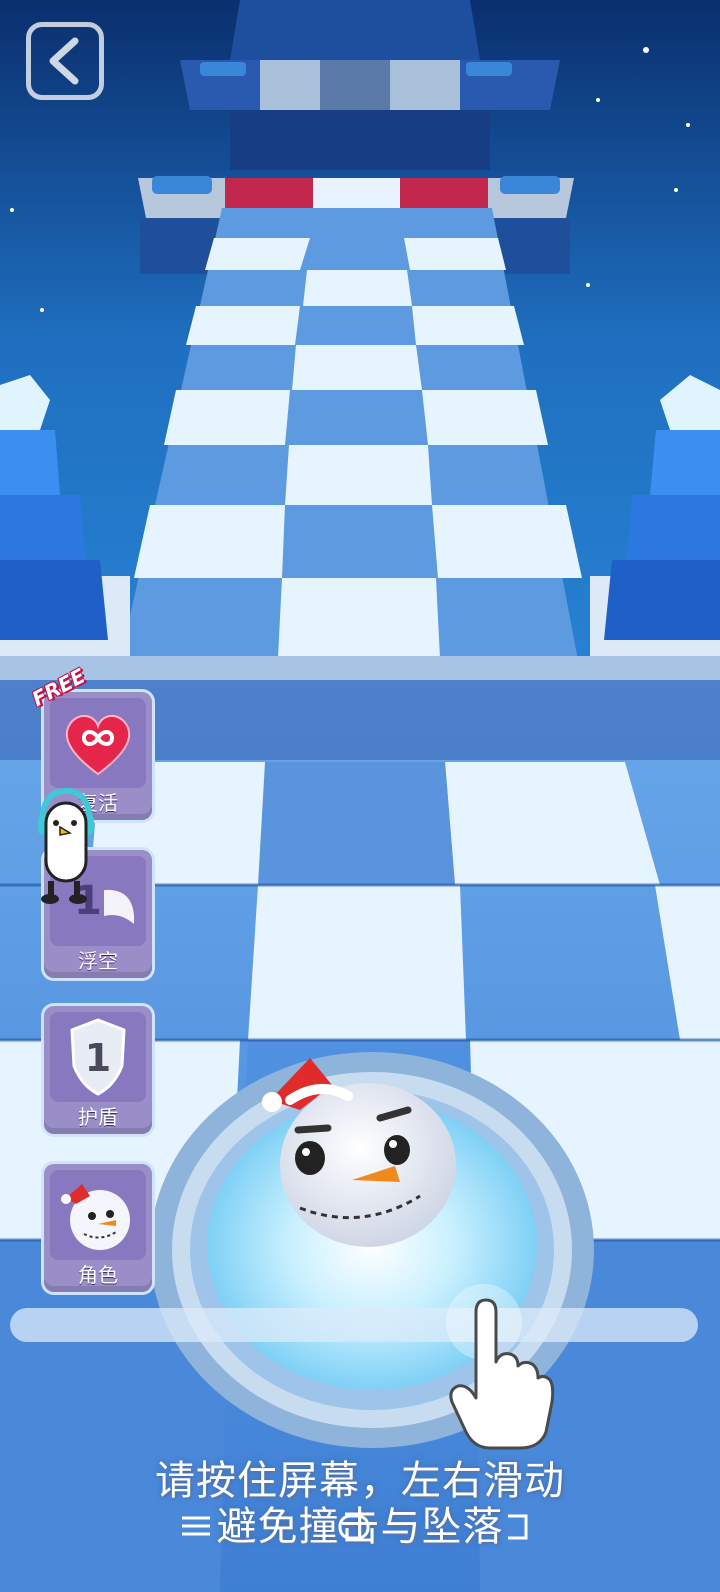 Image resolution: width=720 pixels, height=1592 pixels. Describe the element at coordinates (98, 961) in the screenshot. I see `powerup-label: 浮空` at that location.